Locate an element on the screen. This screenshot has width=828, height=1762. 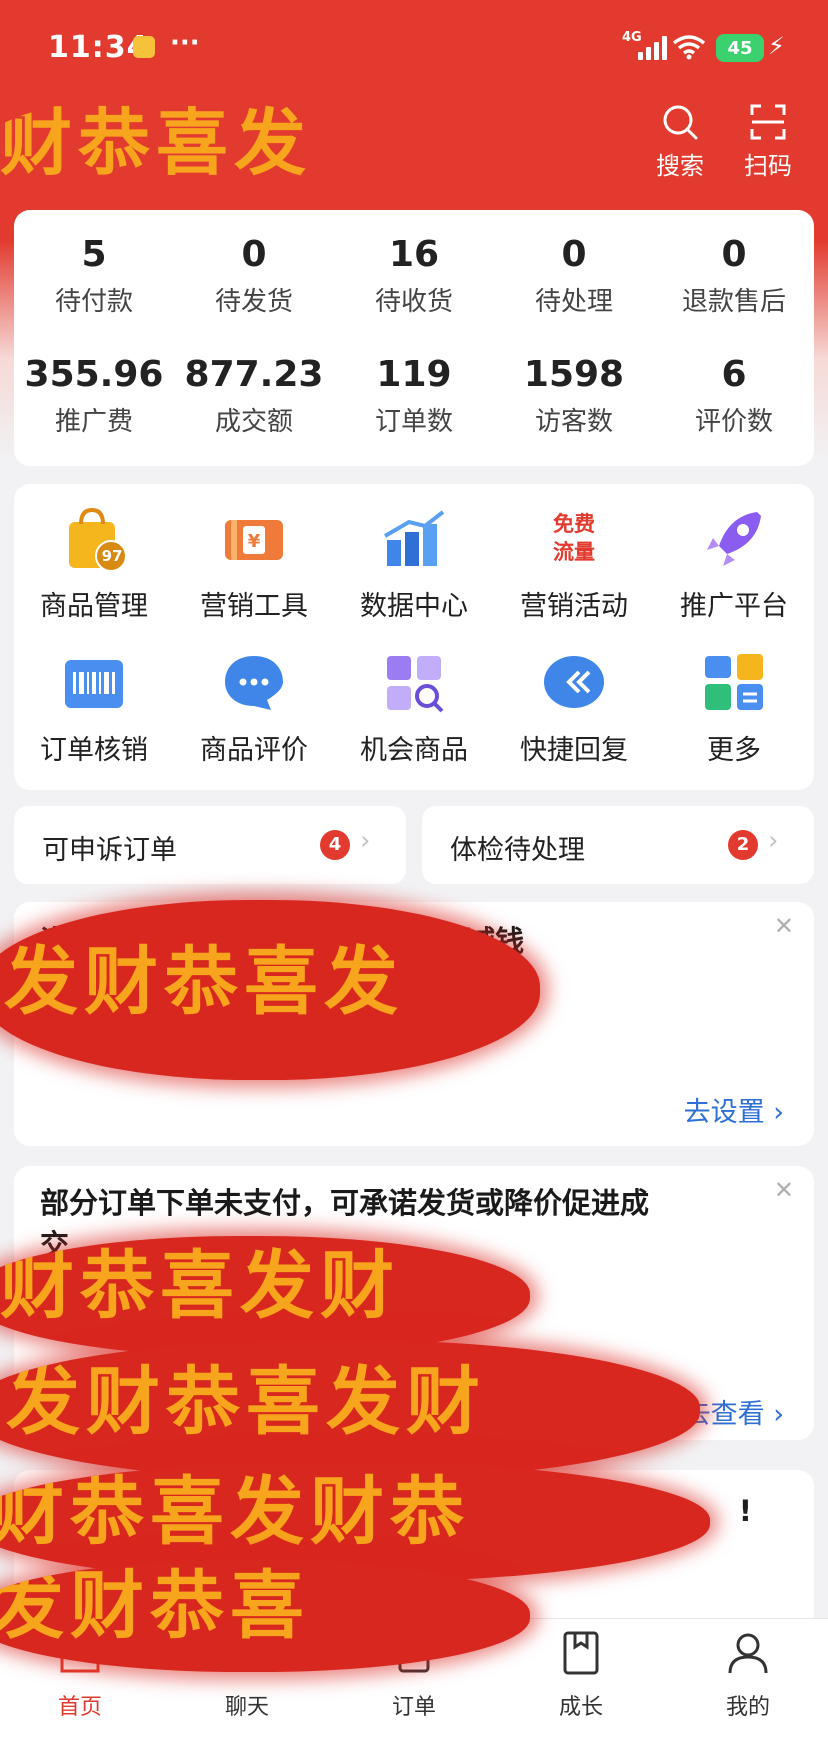
stat-label: 退款售后 is located at coordinates (733, 302).